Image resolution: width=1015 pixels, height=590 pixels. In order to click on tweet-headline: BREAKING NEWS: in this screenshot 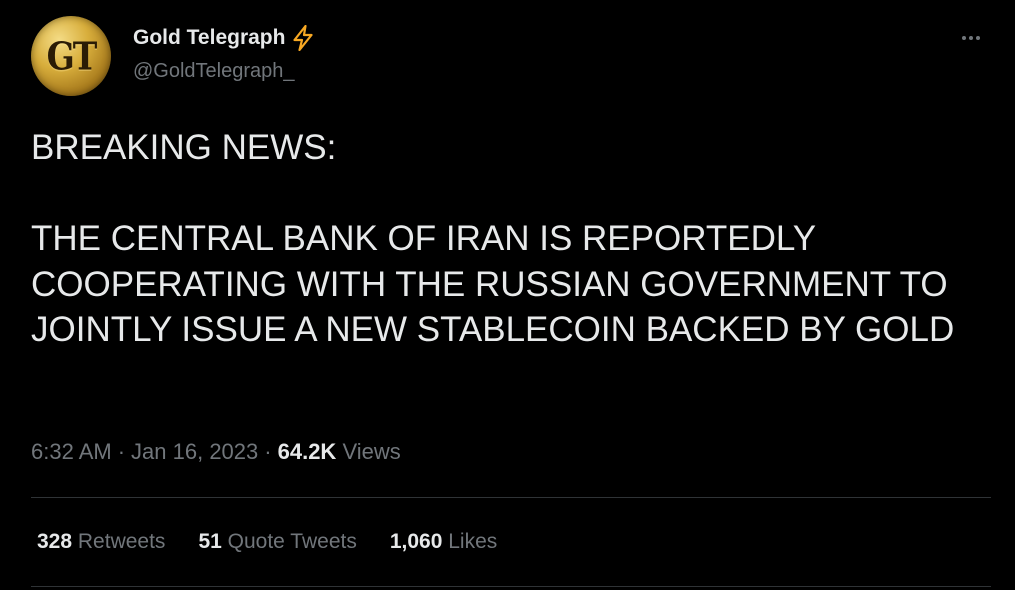, I will do `click(184, 147)`.